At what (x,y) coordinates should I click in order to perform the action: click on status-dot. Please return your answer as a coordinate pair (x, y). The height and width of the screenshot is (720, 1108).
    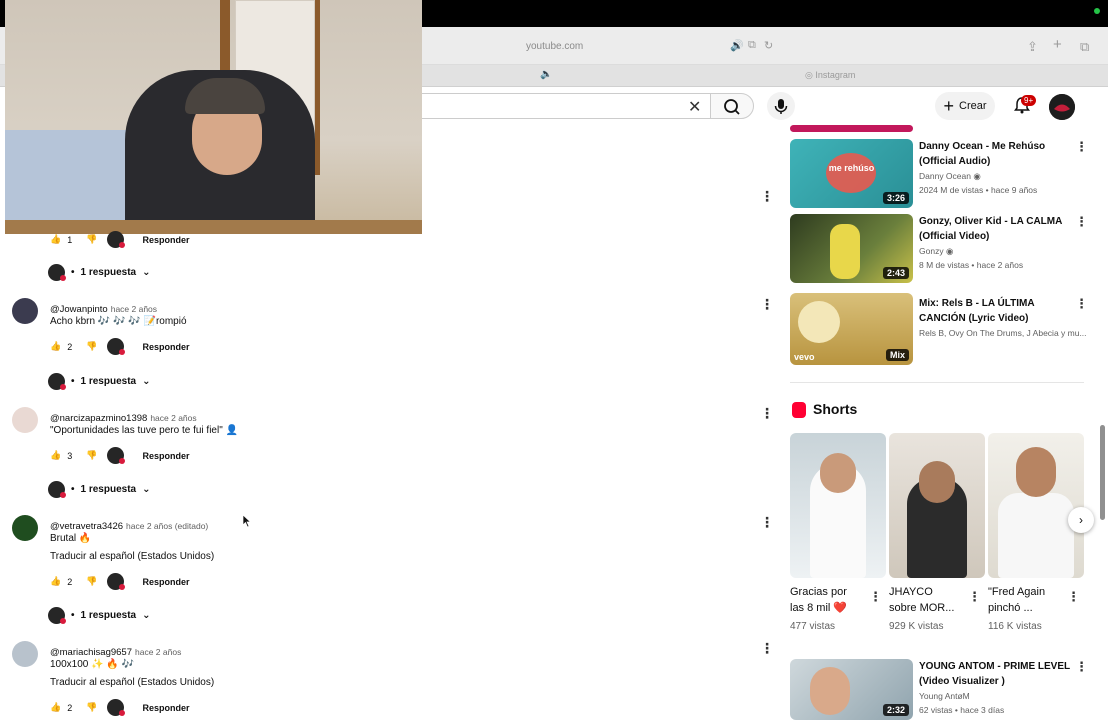
    Looking at the image, I should click on (1097, 11).